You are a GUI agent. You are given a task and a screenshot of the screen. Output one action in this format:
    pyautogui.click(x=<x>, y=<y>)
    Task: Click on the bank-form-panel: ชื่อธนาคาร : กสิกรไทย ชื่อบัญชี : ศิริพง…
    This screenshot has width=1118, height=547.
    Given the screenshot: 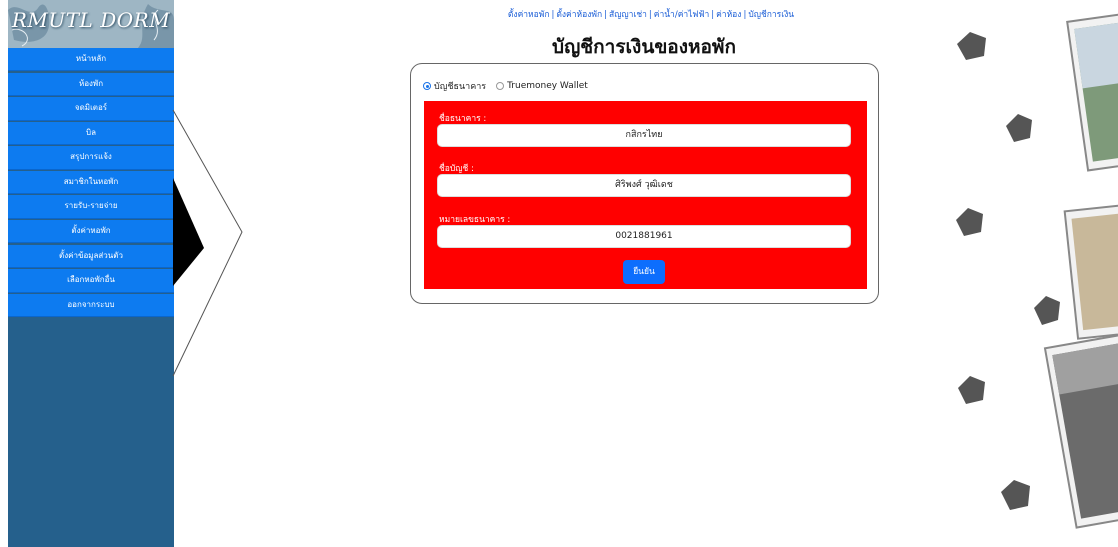 What is the action you would take?
    pyautogui.click(x=645, y=195)
    